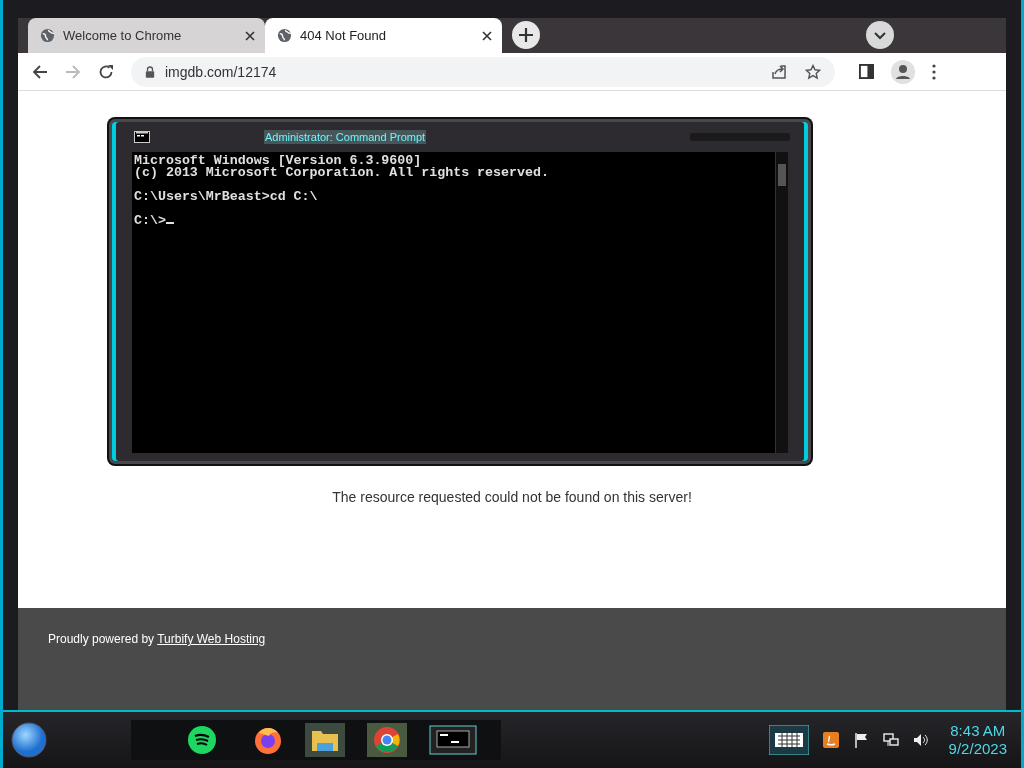  I want to click on lock-icon, so click(150, 71).